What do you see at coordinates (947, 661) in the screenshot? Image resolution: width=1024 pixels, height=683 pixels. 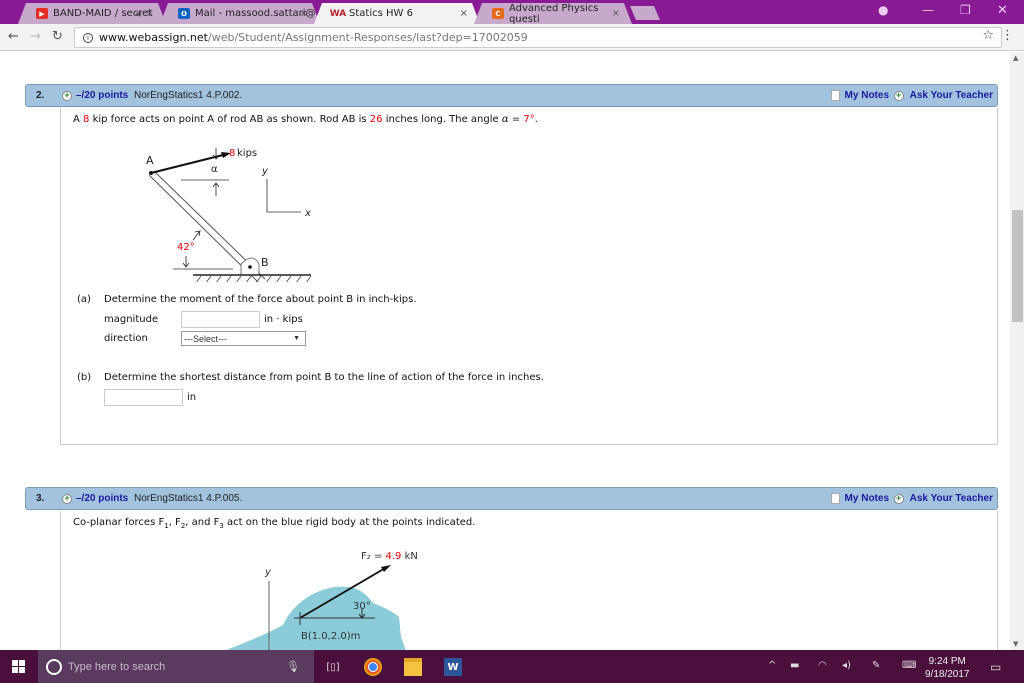 I see `clock-time: 9:24 PM` at bounding box center [947, 661].